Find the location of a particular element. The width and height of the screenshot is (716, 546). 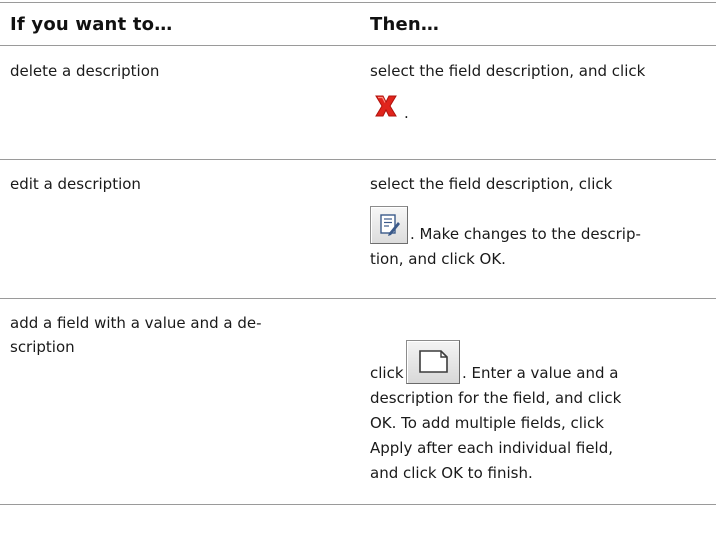

row-delete-want: delete a description is located at coordinates (85, 71).